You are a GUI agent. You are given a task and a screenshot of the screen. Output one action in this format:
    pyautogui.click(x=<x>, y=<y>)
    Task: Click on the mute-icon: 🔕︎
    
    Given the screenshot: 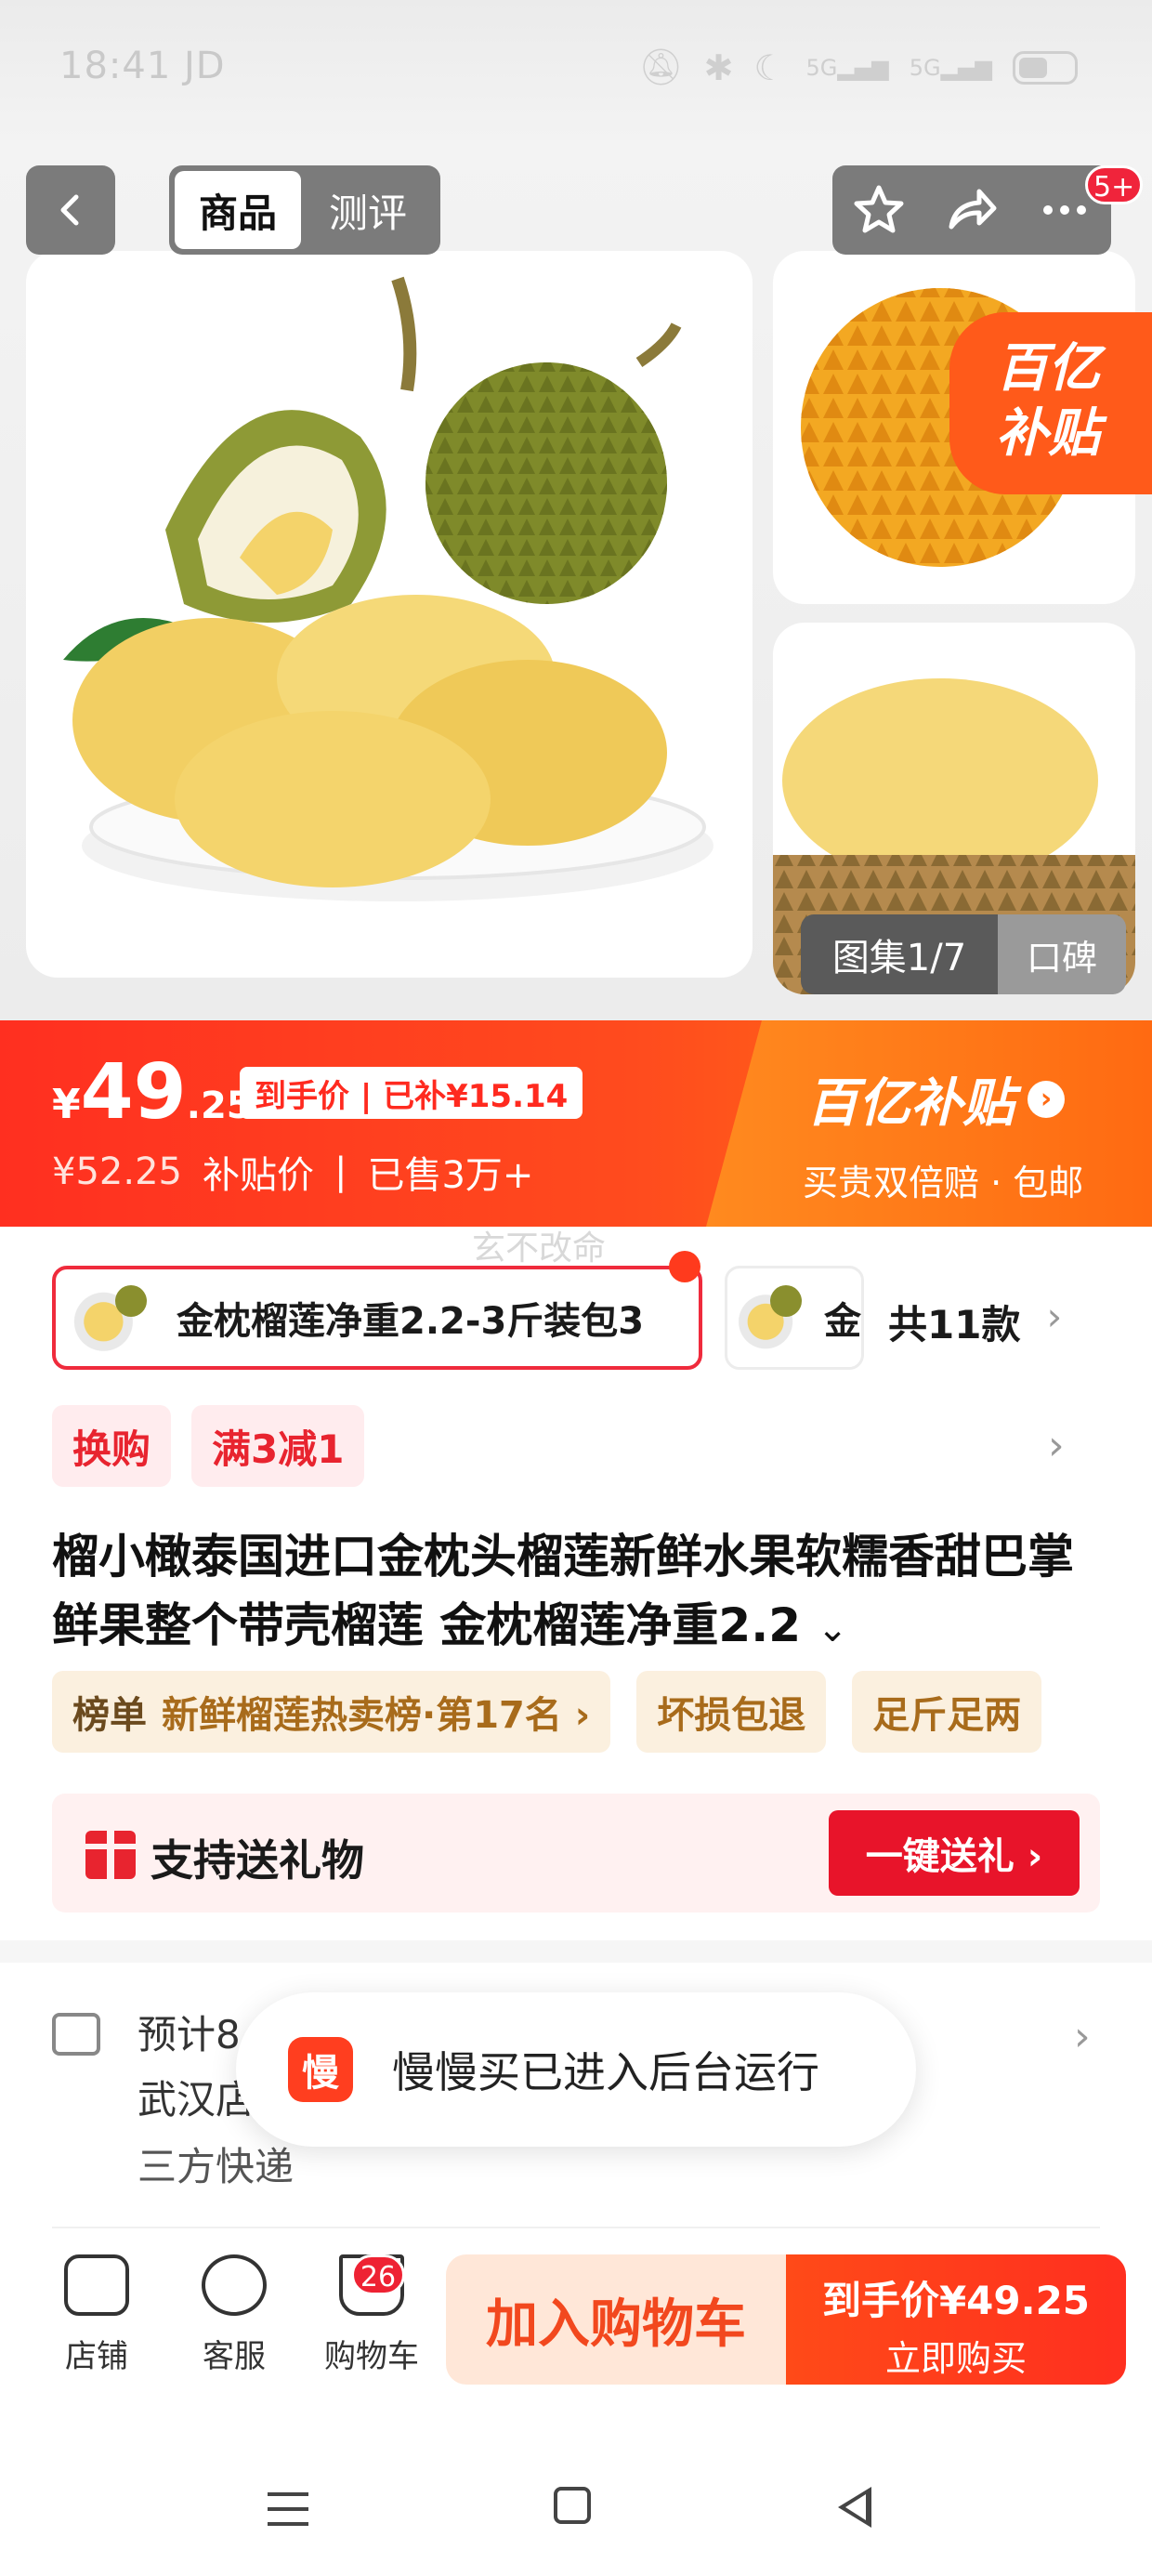 What is the action you would take?
    pyautogui.click(x=661, y=66)
    